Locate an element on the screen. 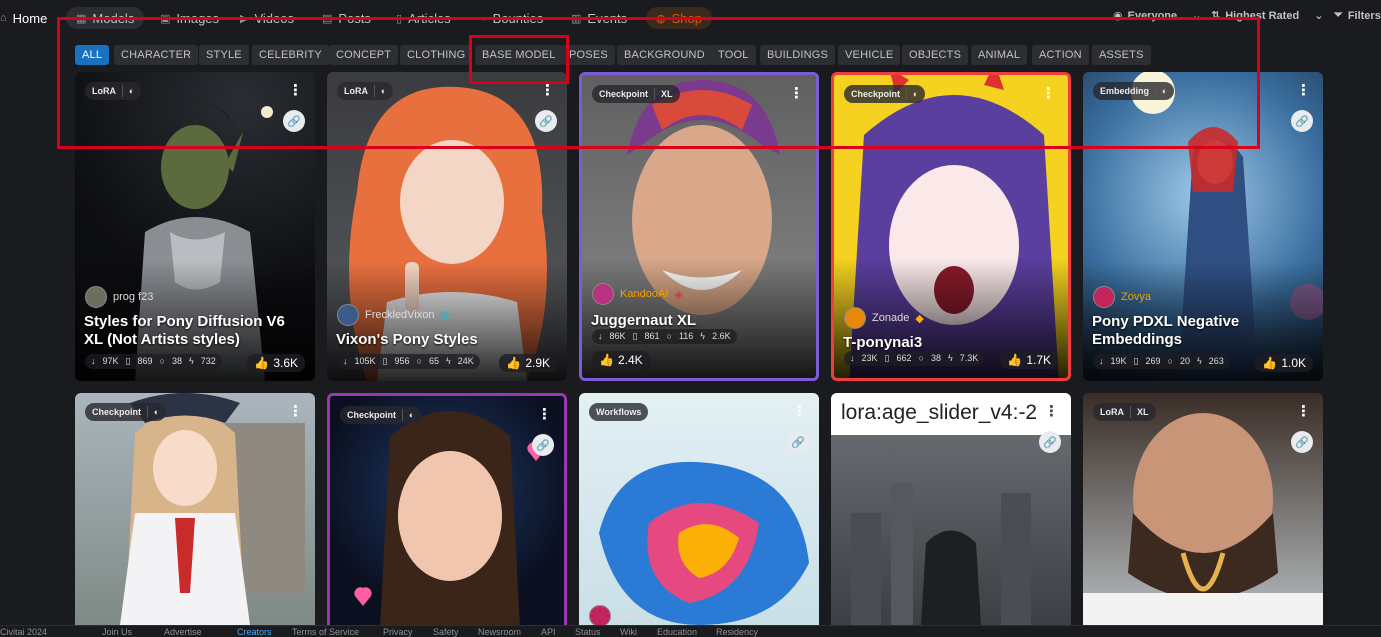  model-card: lora:age_slider_v4:-2 ⋮ 🔗 is located at coordinates (951, 509).